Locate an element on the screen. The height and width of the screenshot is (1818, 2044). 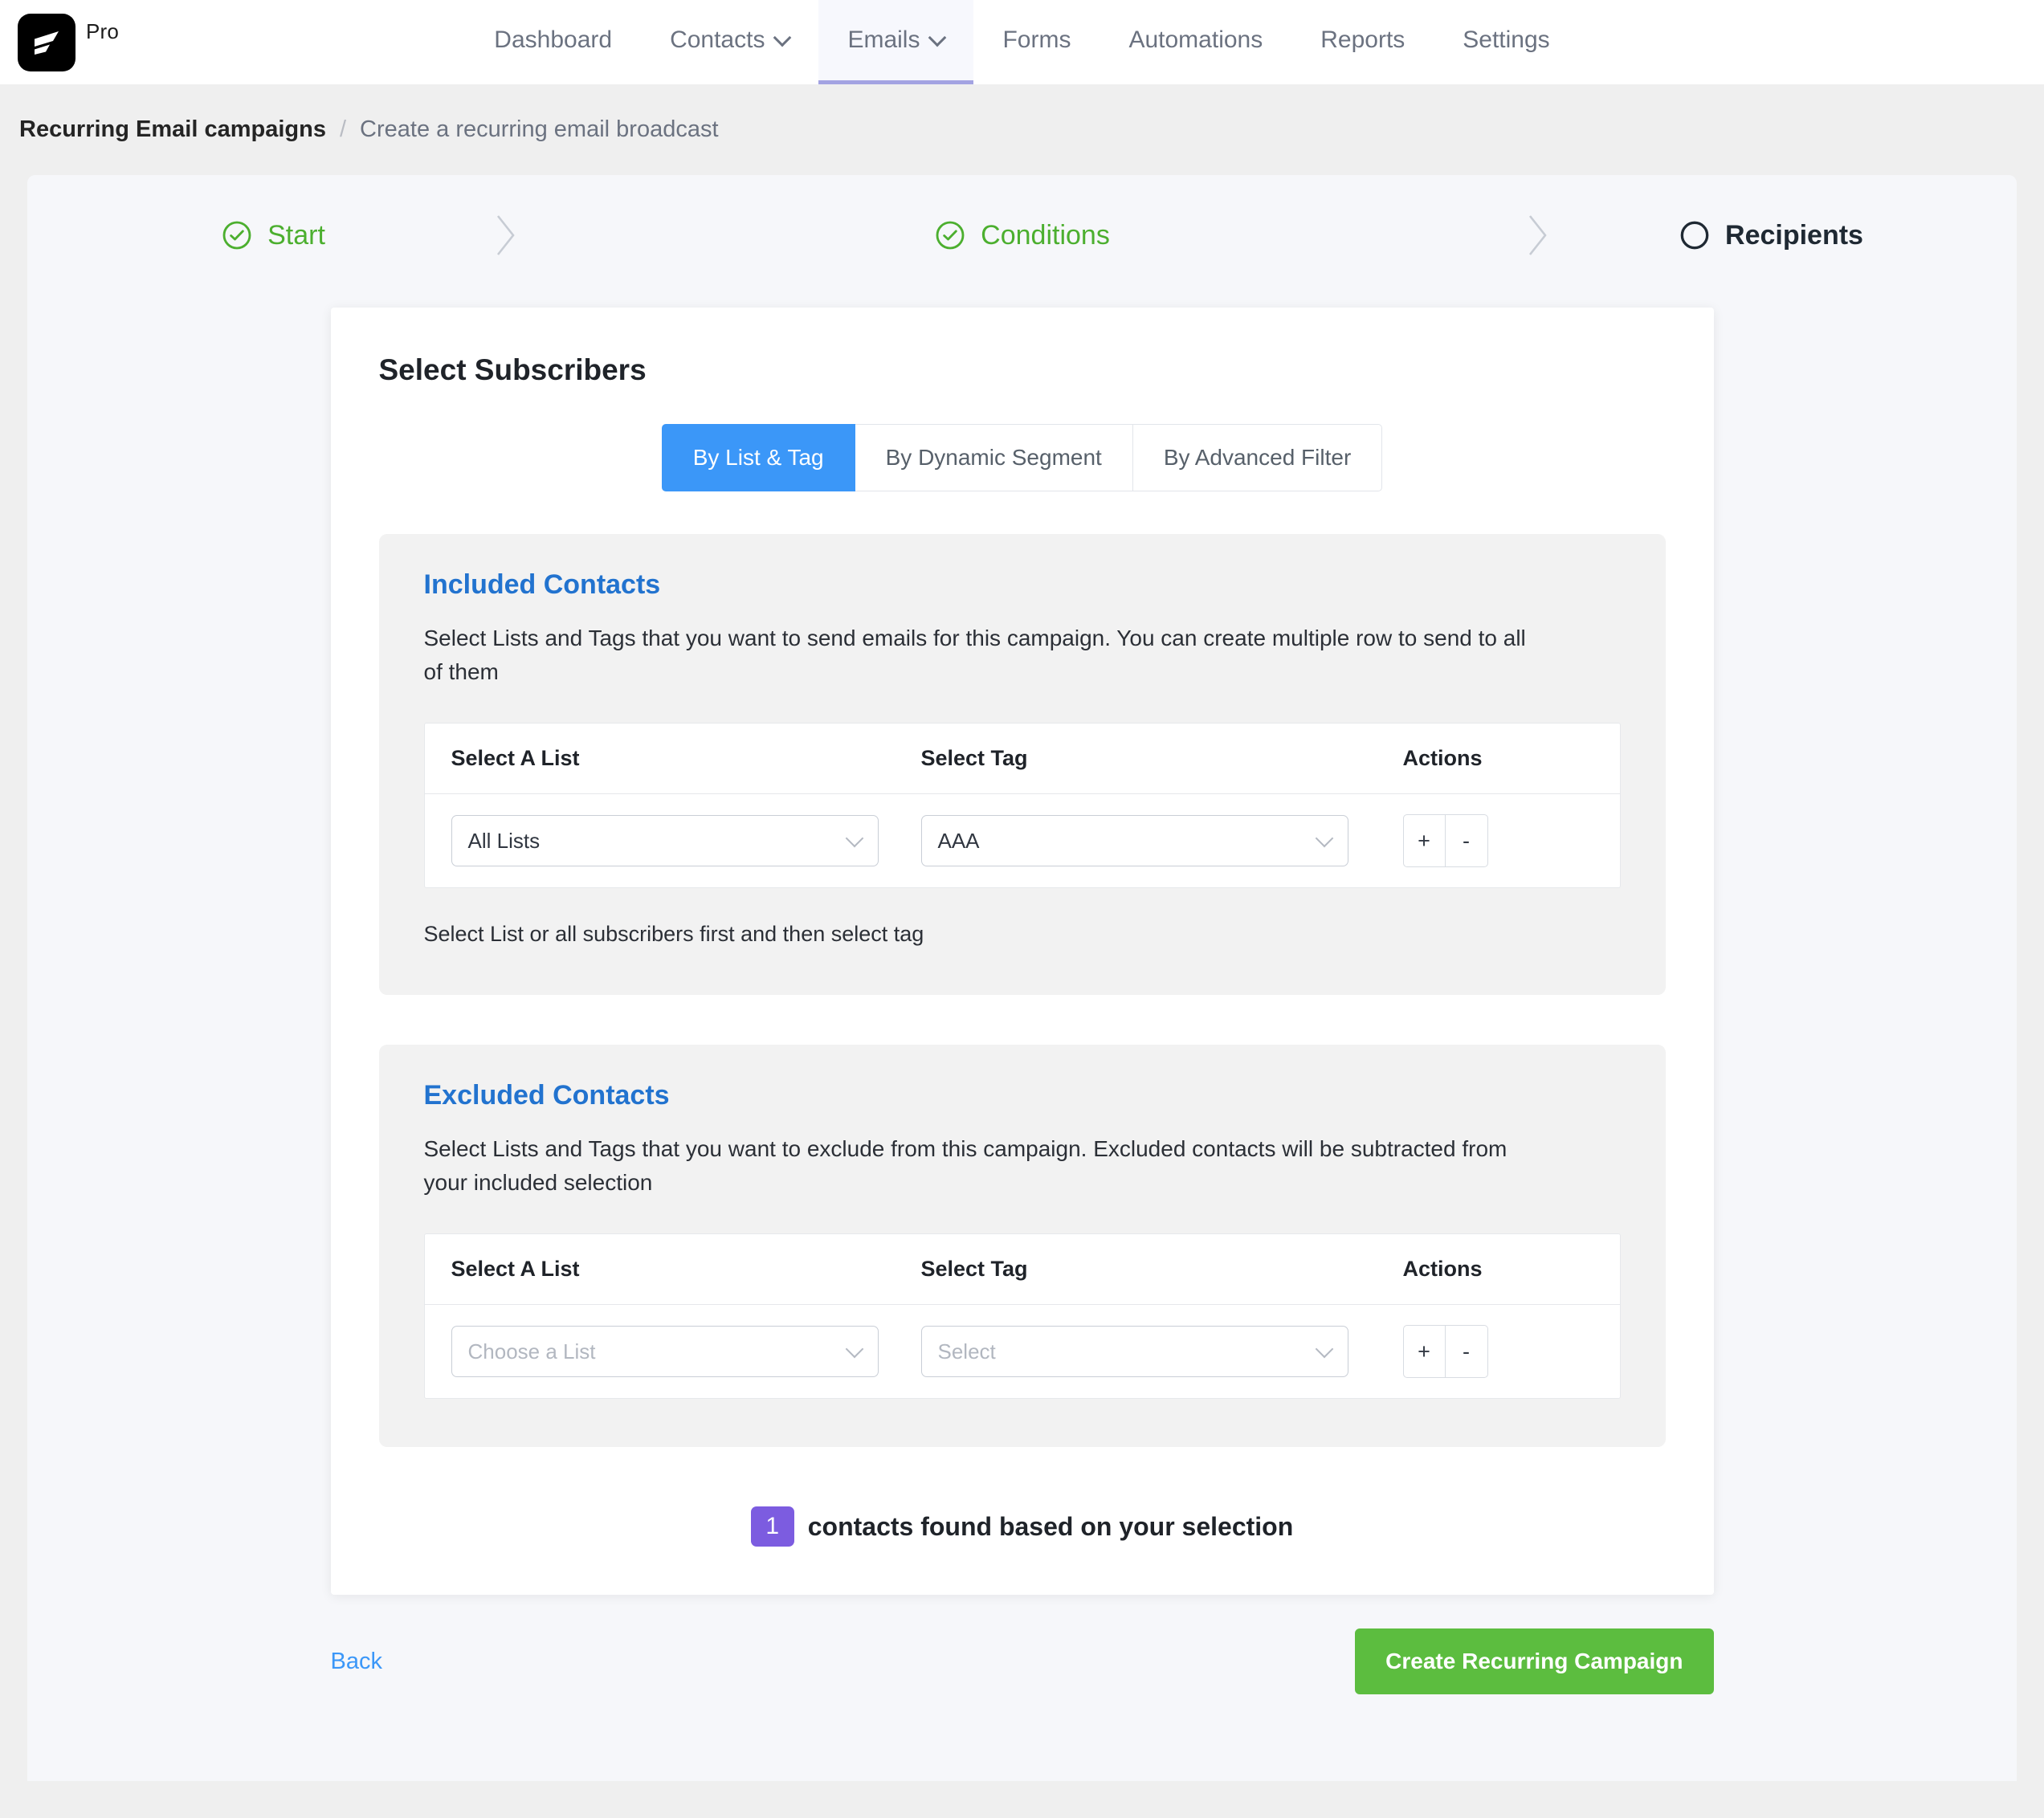
nav-label: Dashboard is located at coordinates (553, 40).